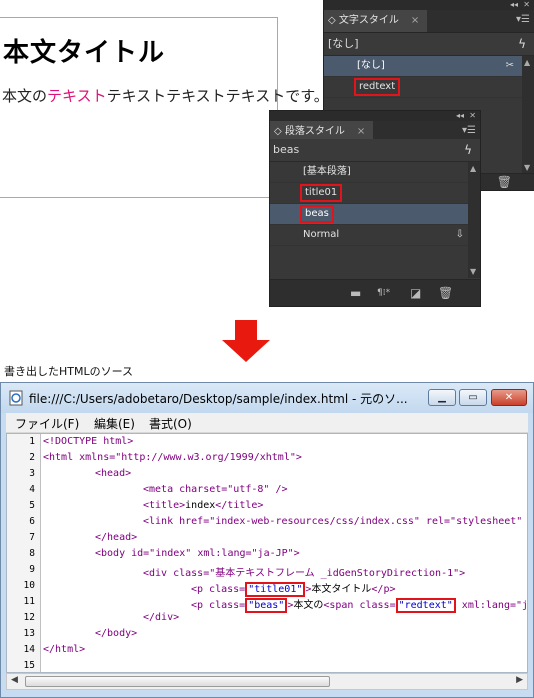  I want to click on list-item: [基本段落], so click(369, 172).